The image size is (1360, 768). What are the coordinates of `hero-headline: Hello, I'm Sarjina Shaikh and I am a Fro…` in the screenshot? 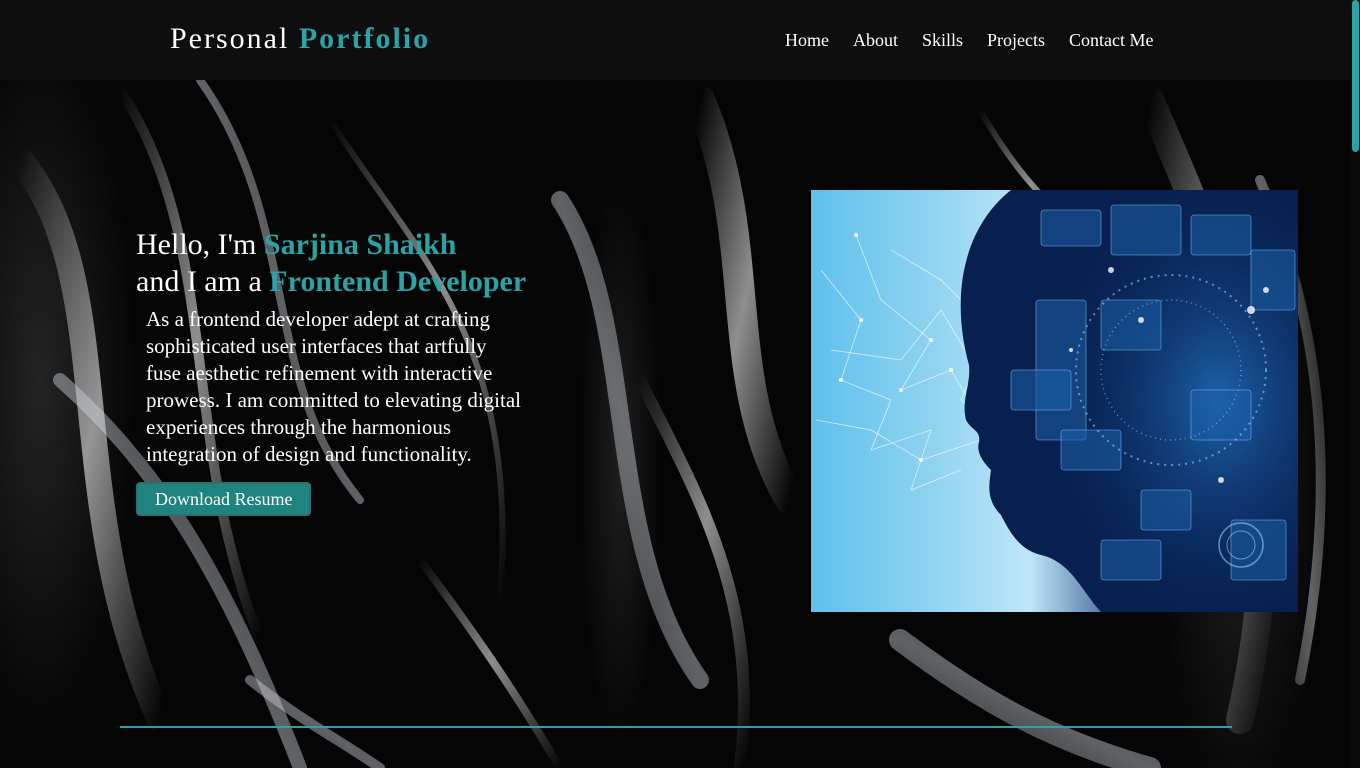 It's located at (336, 263).